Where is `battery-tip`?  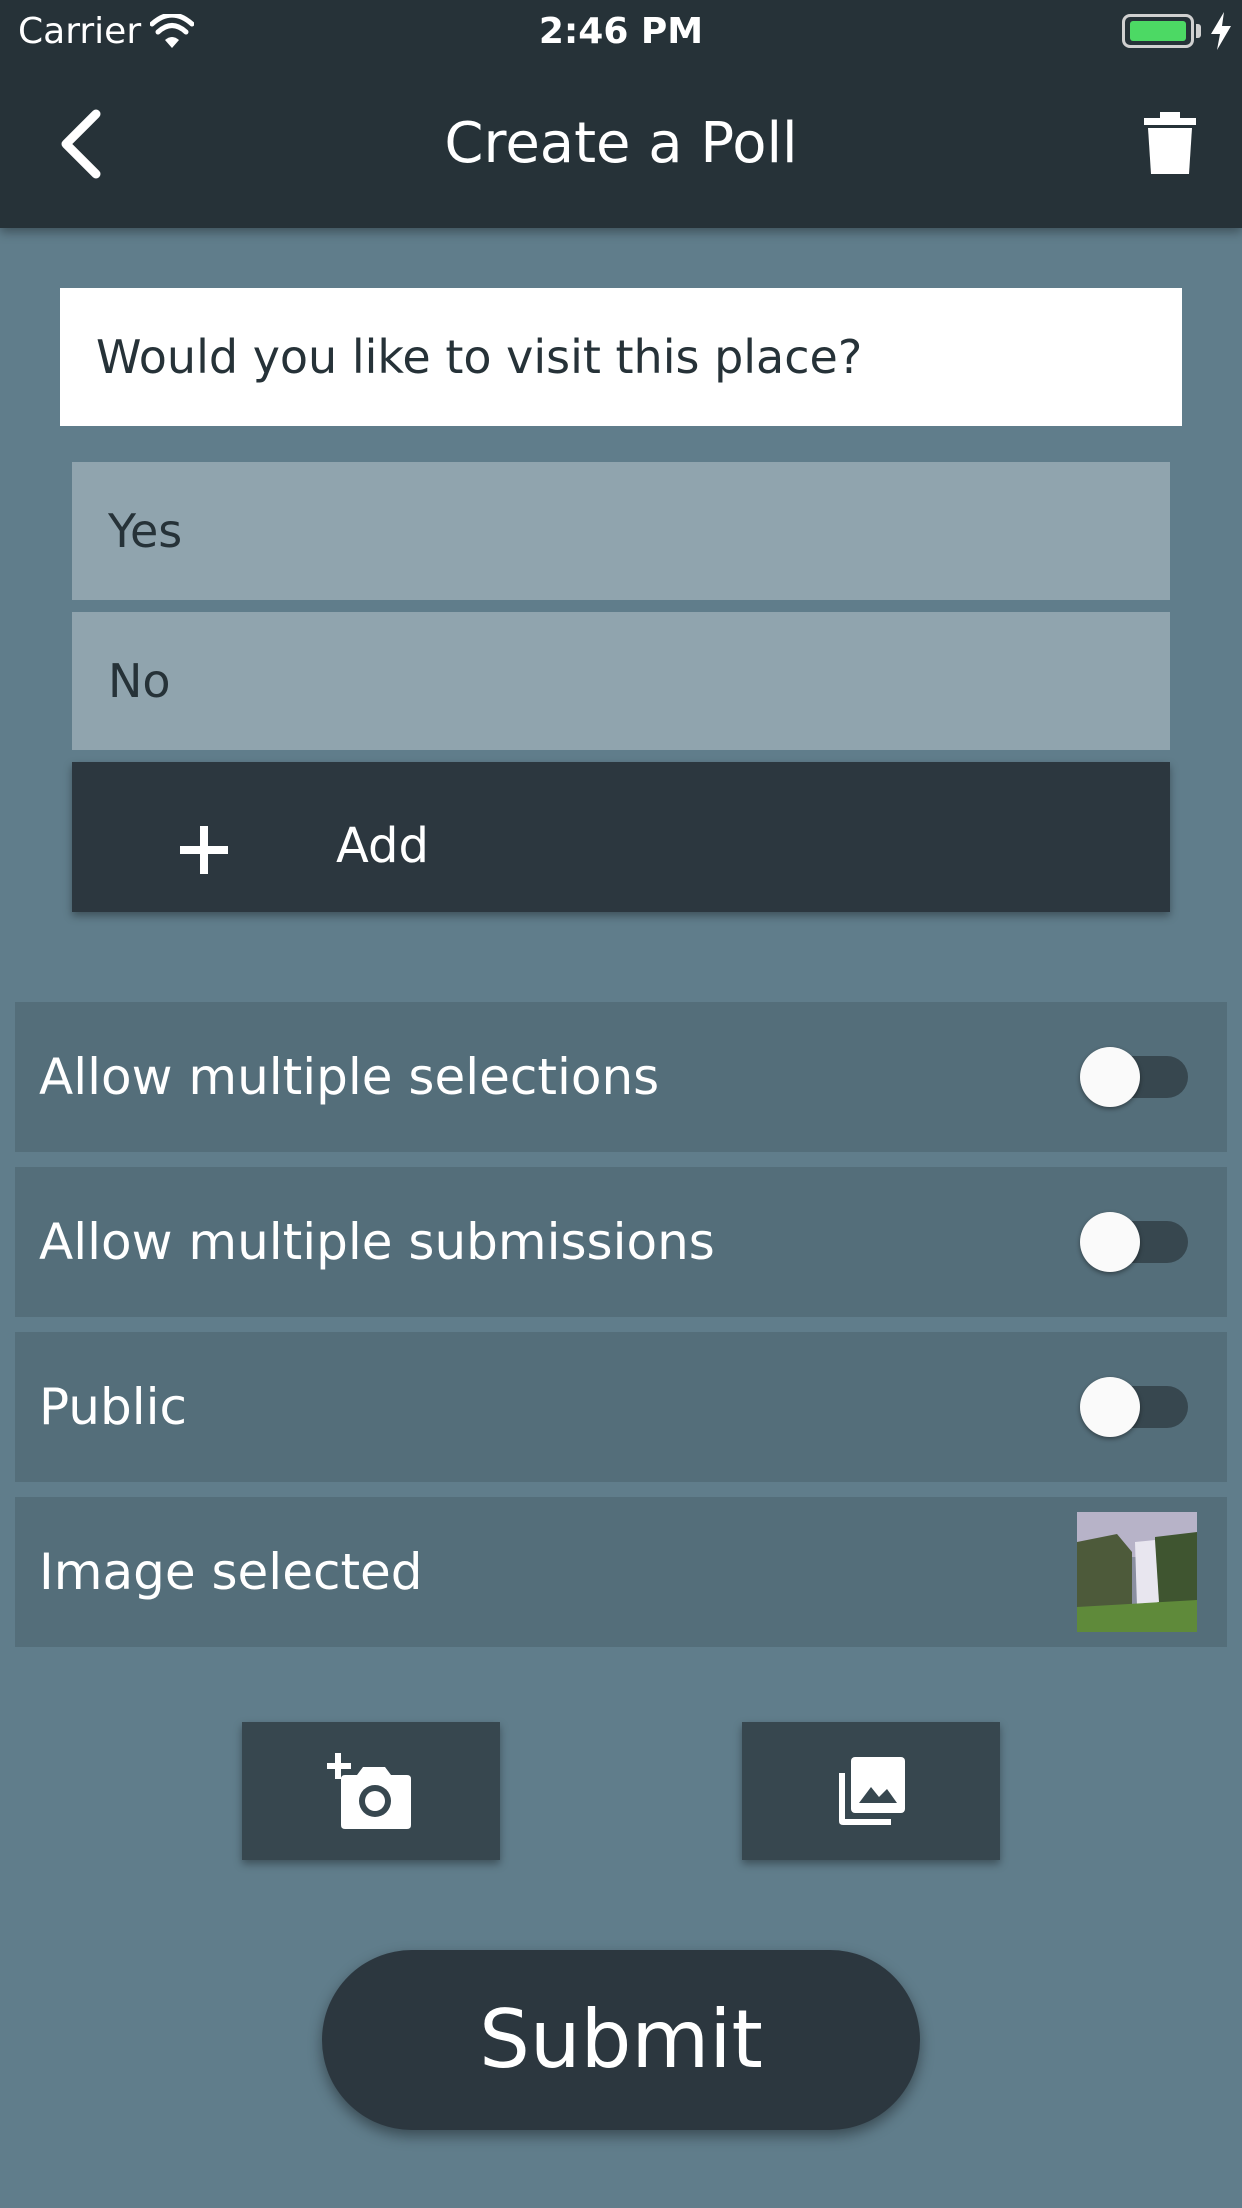
battery-tip is located at coordinates (1198, 31).